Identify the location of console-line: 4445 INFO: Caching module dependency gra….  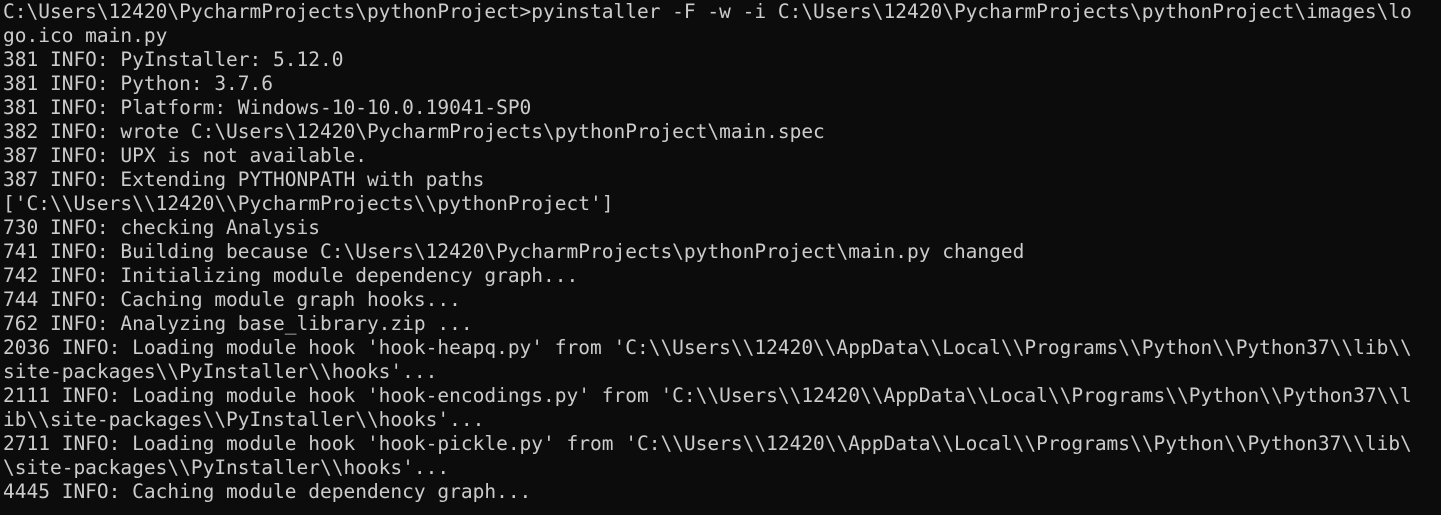
(267, 491).